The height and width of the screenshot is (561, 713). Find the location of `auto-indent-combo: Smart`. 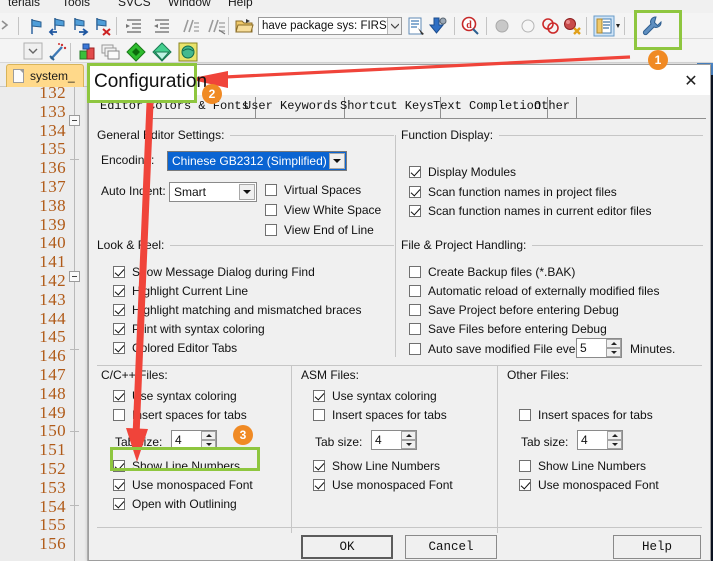

auto-indent-combo: Smart is located at coordinates (213, 192).